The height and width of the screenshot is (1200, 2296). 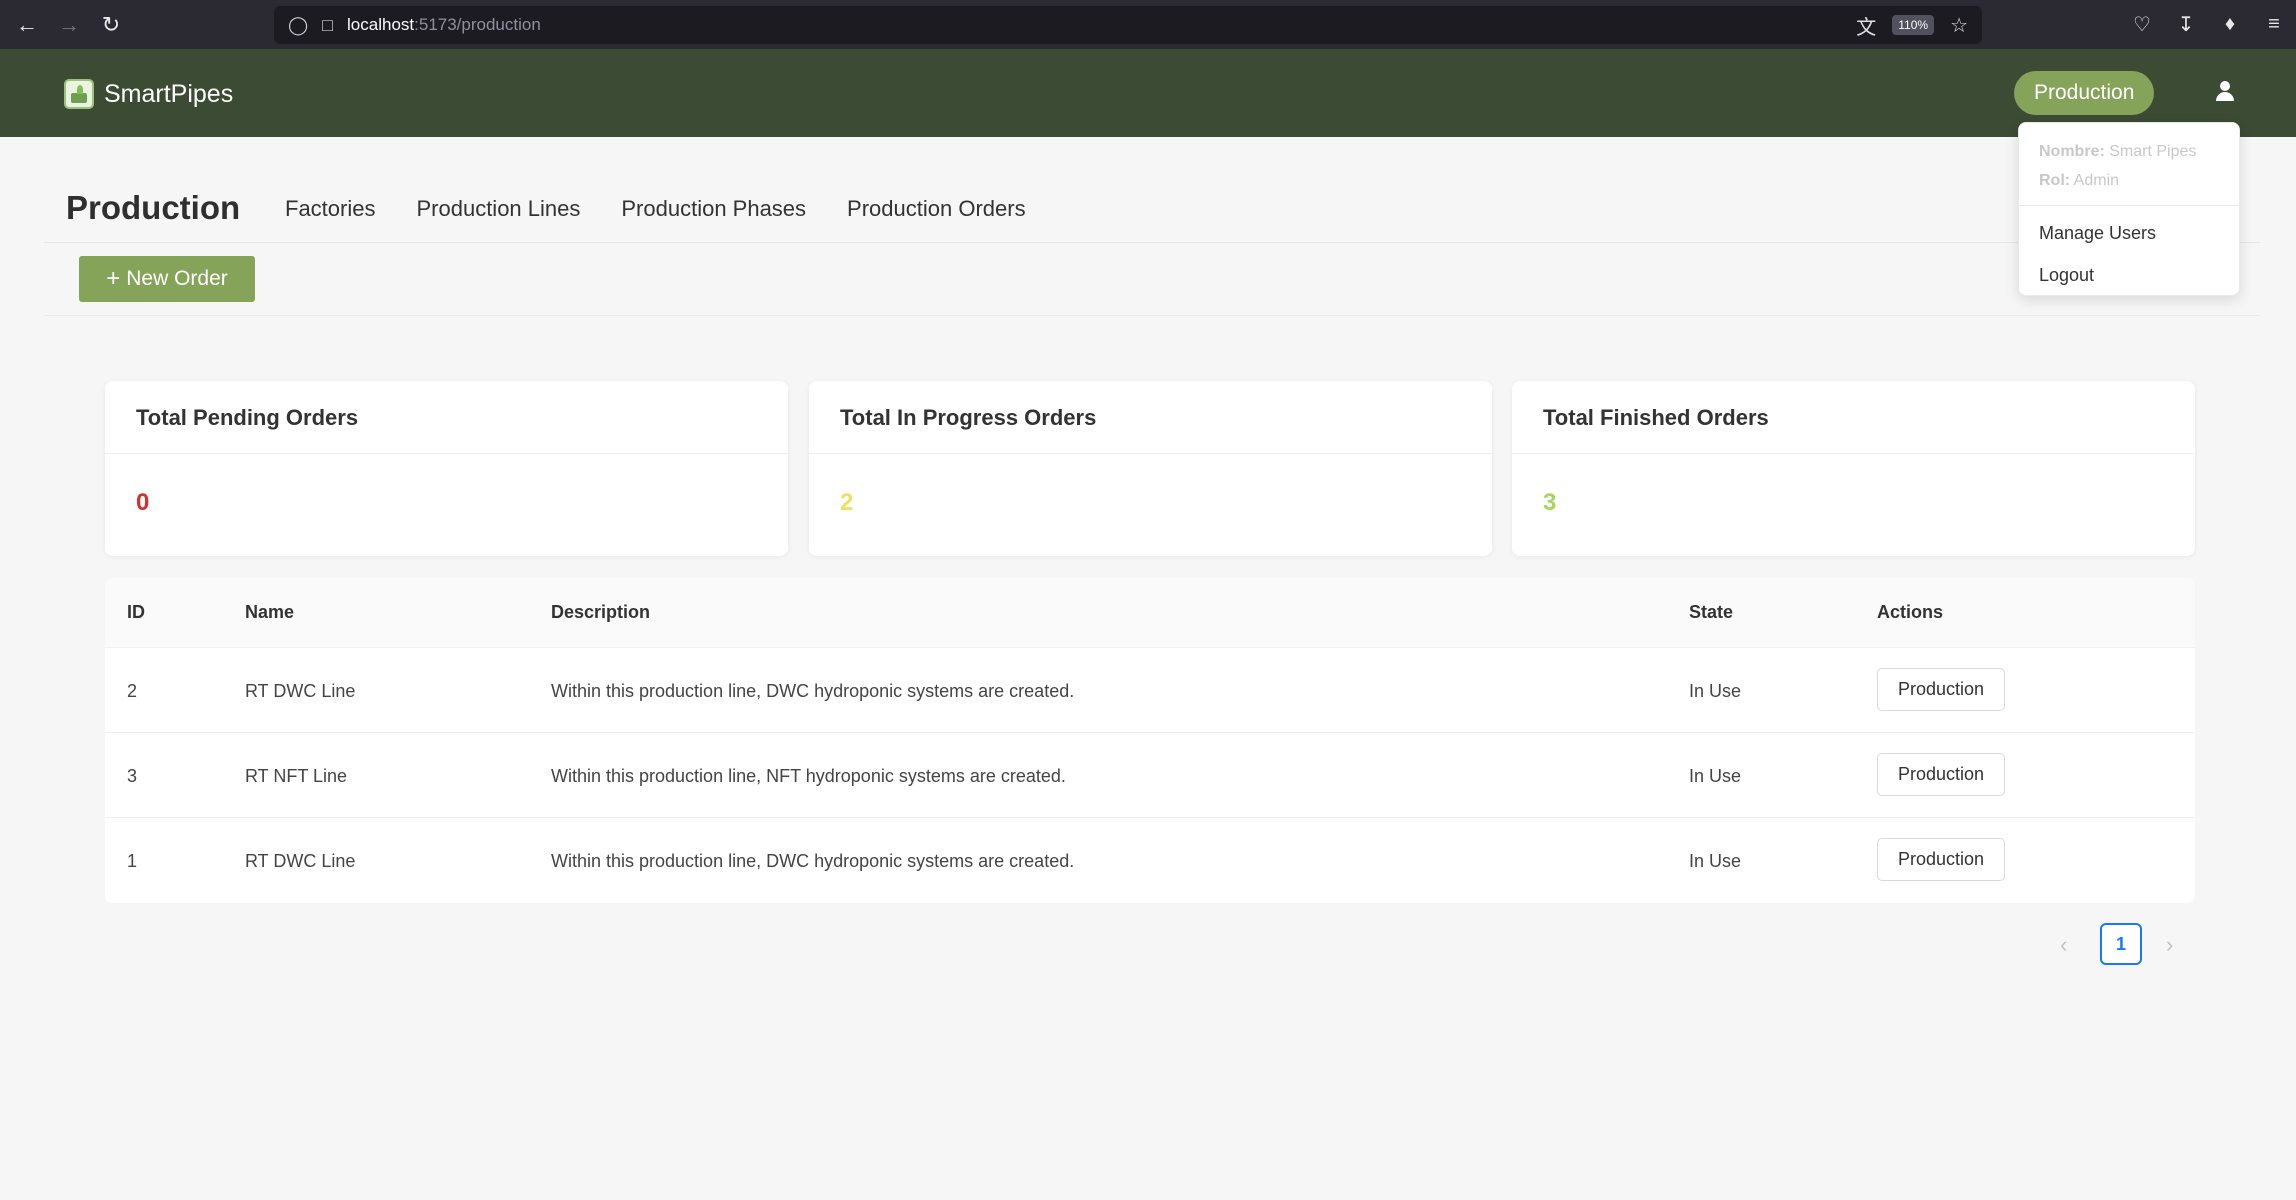 What do you see at coordinates (1152, 315) in the screenshot?
I see `toolbar-divider` at bounding box center [1152, 315].